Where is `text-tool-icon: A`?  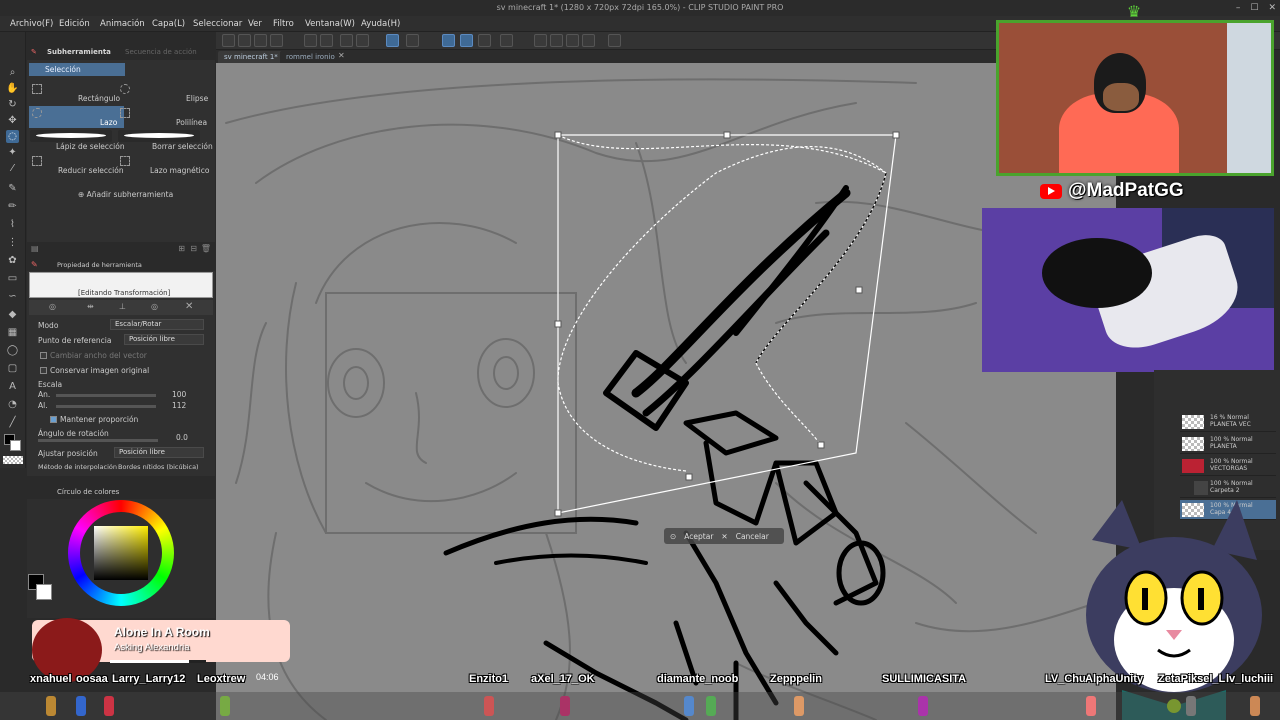 text-tool-icon: A is located at coordinates (12, 386).